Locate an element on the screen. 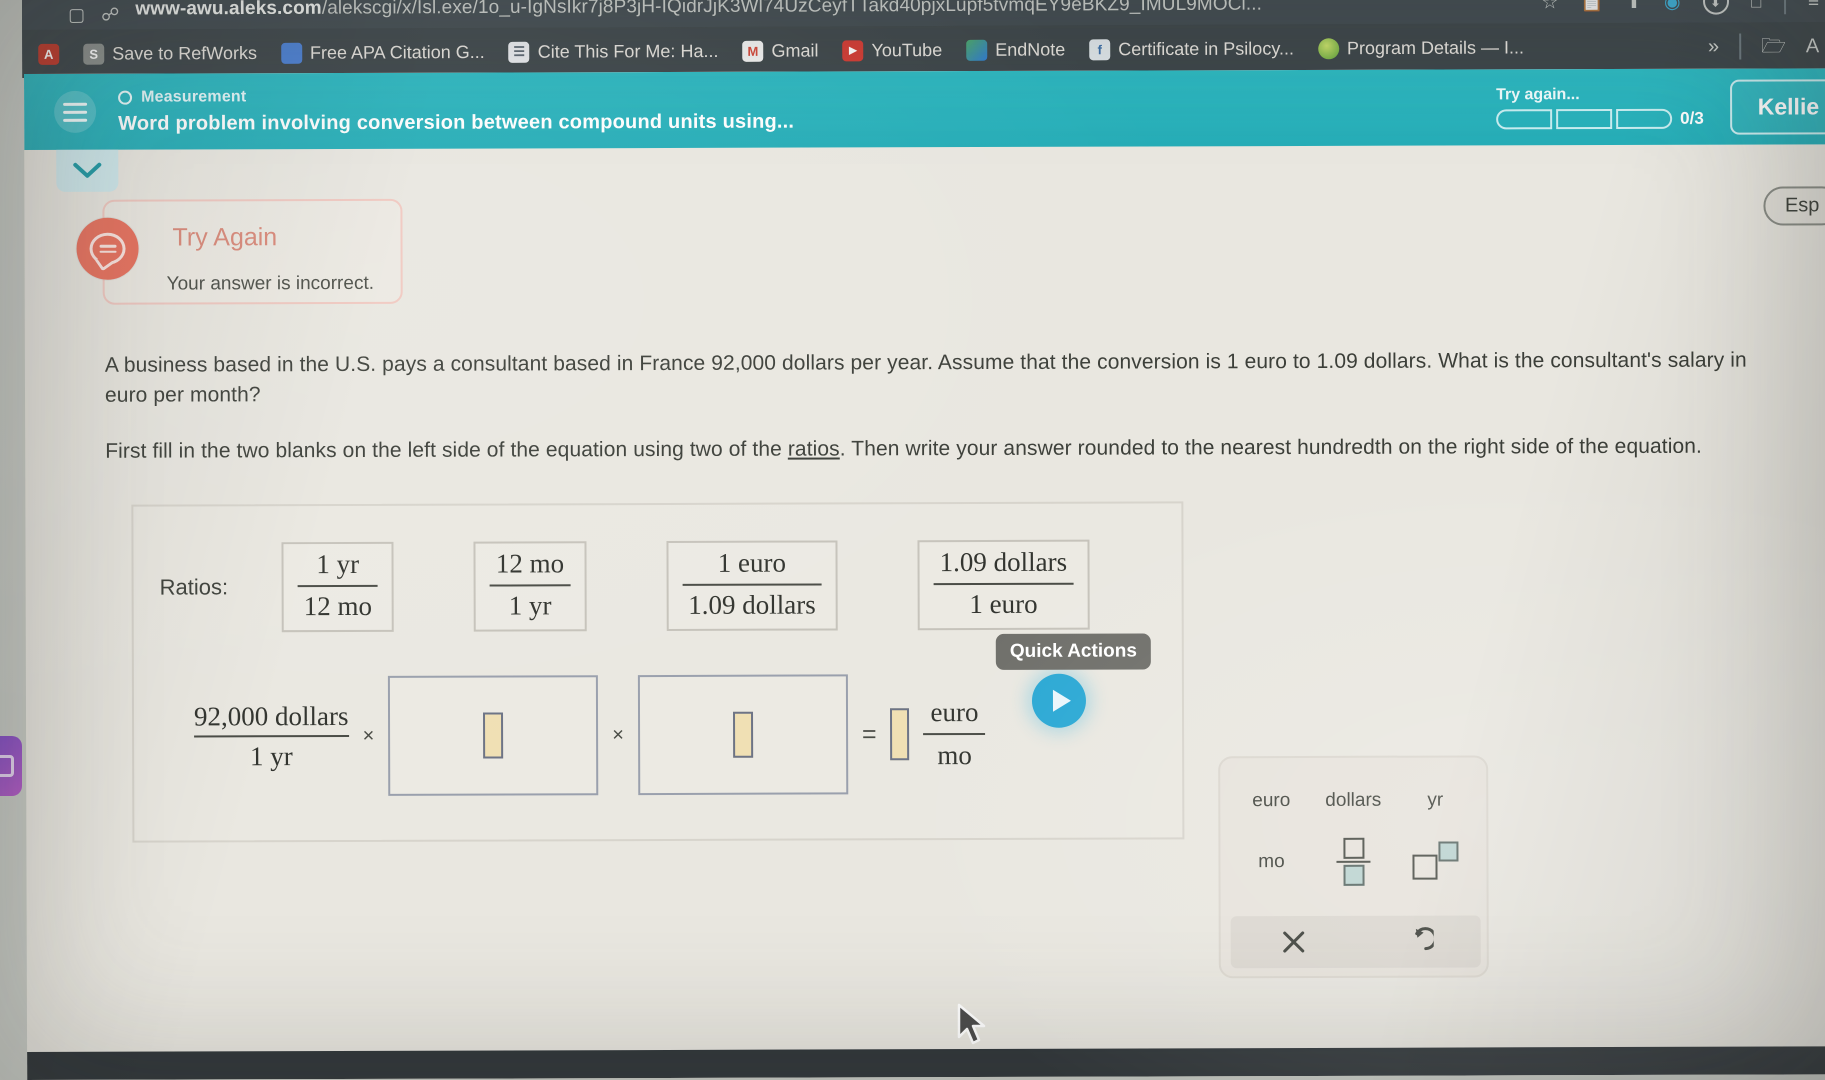 This screenshot has width=1825, height=1080. folder-icon: 🗁 is located at coordinates (1773, 46).